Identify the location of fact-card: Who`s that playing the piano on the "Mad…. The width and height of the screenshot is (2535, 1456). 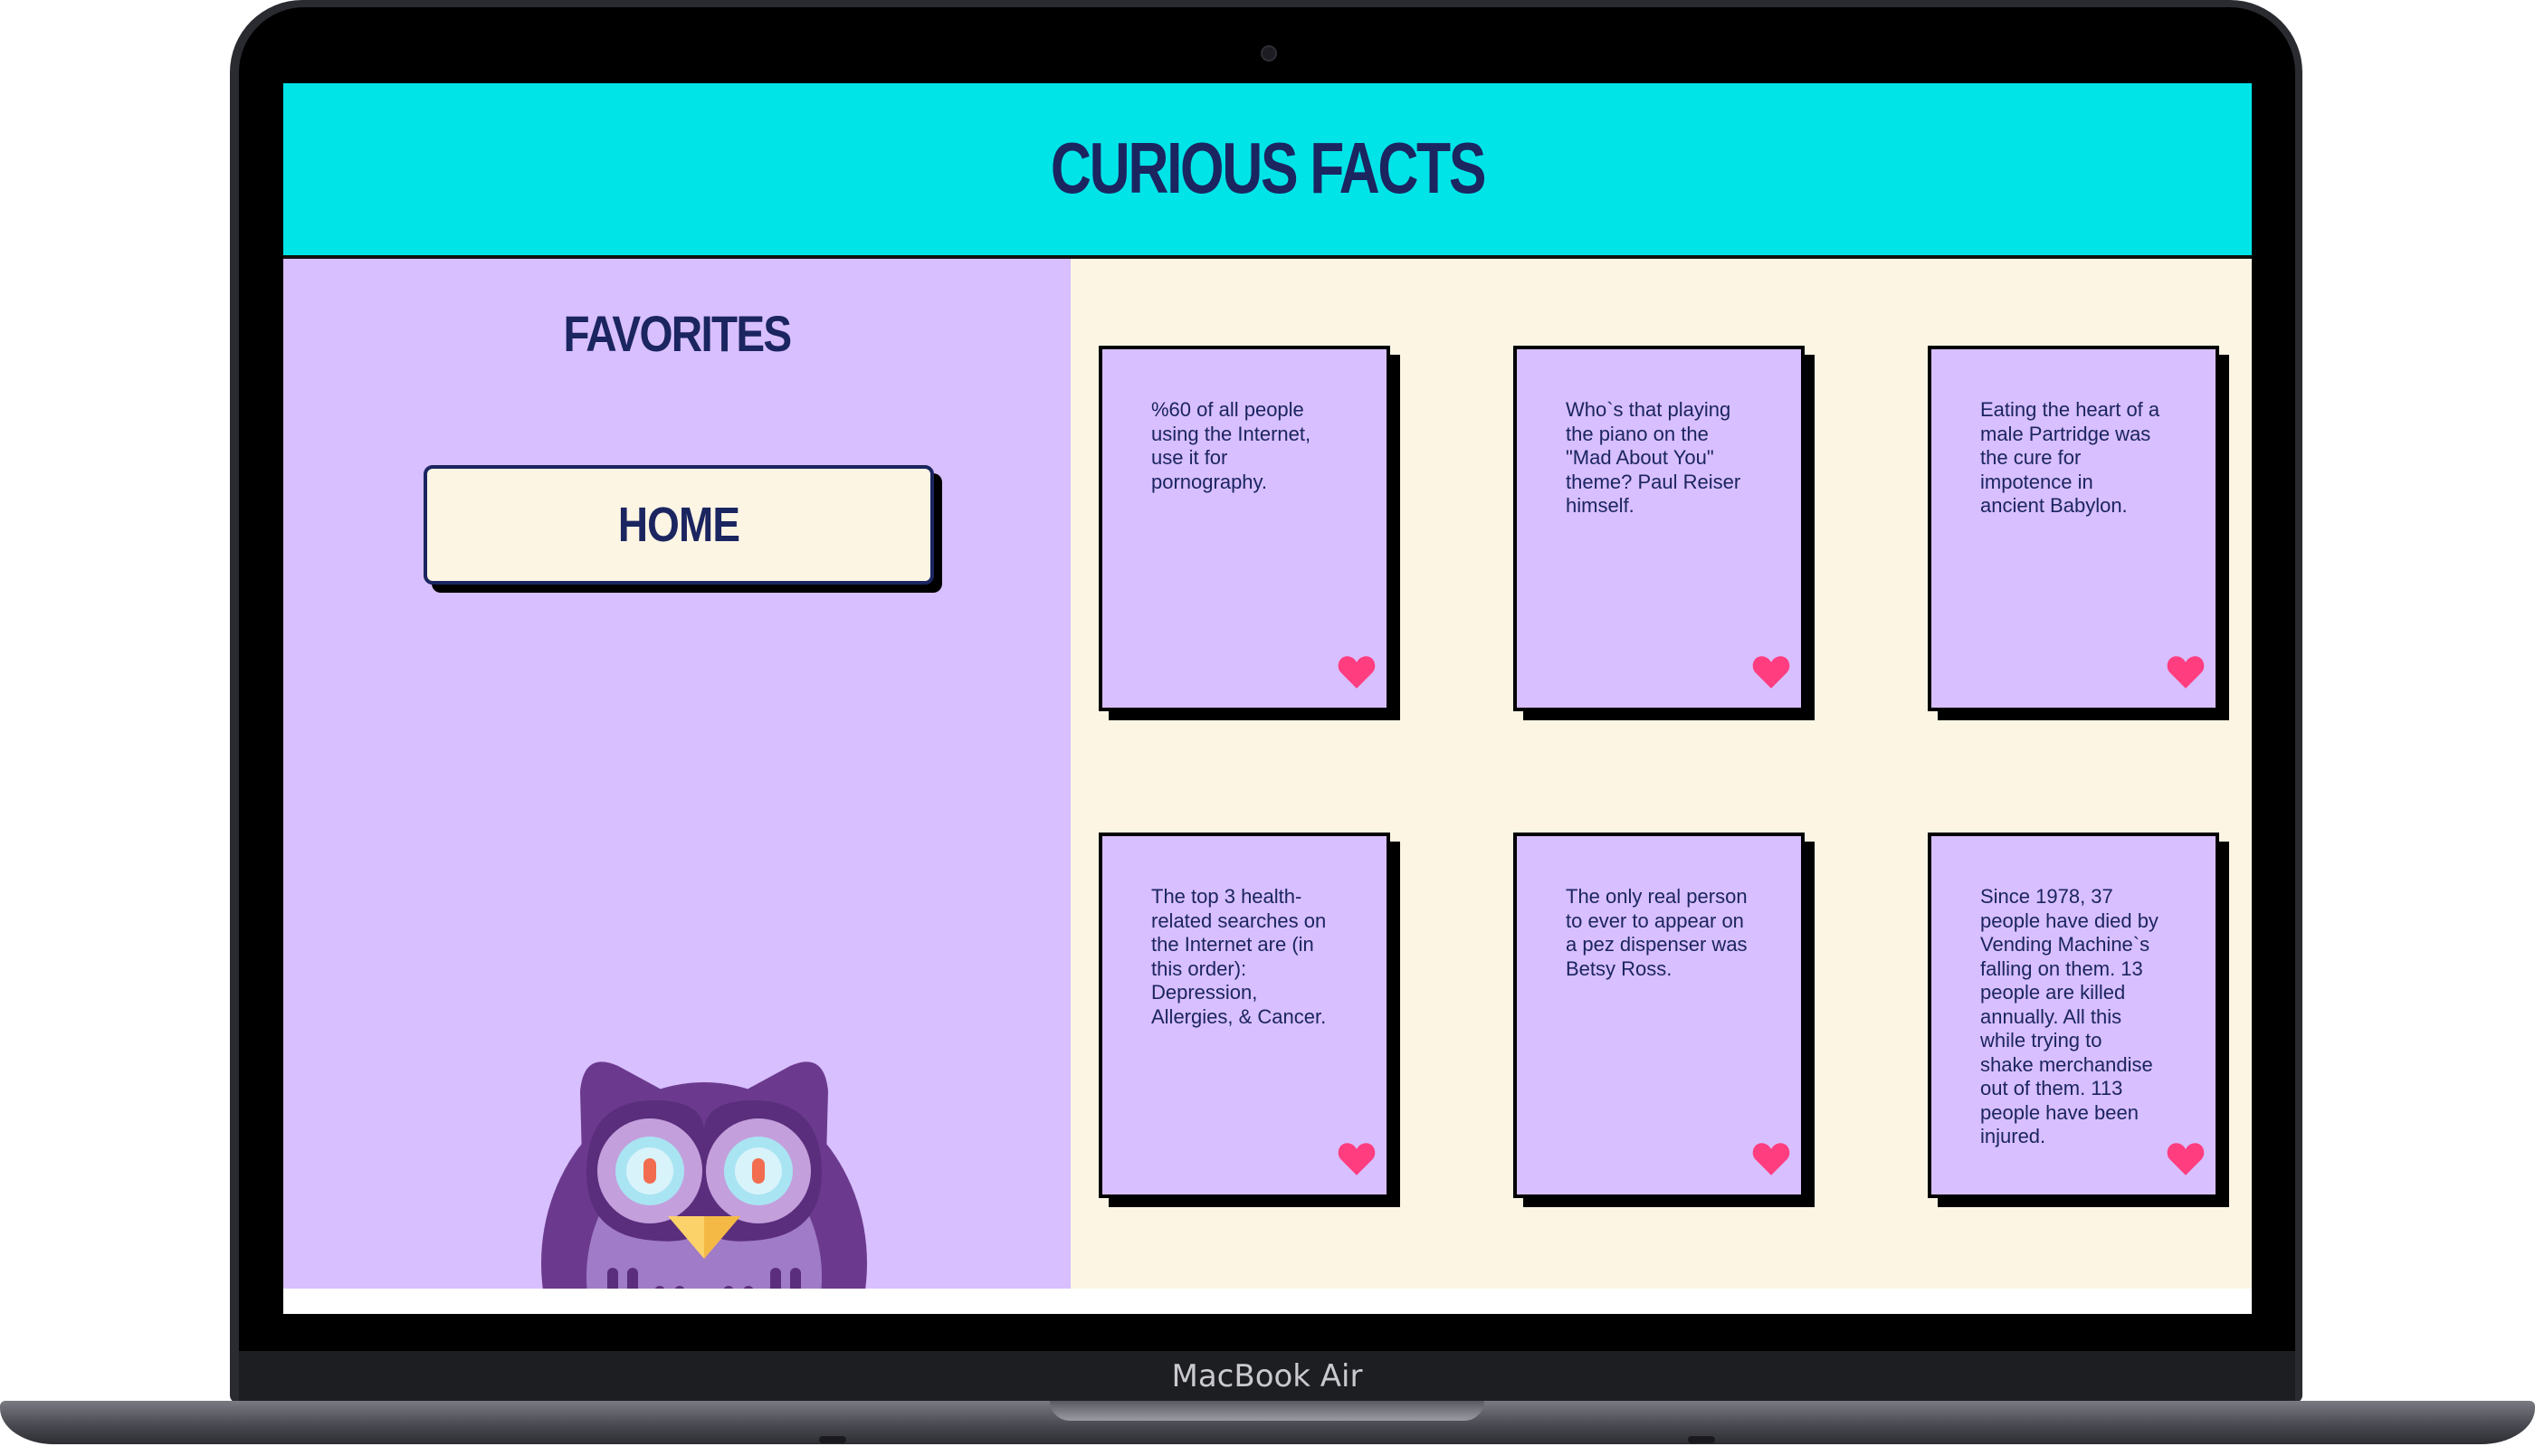
(1659, 529).